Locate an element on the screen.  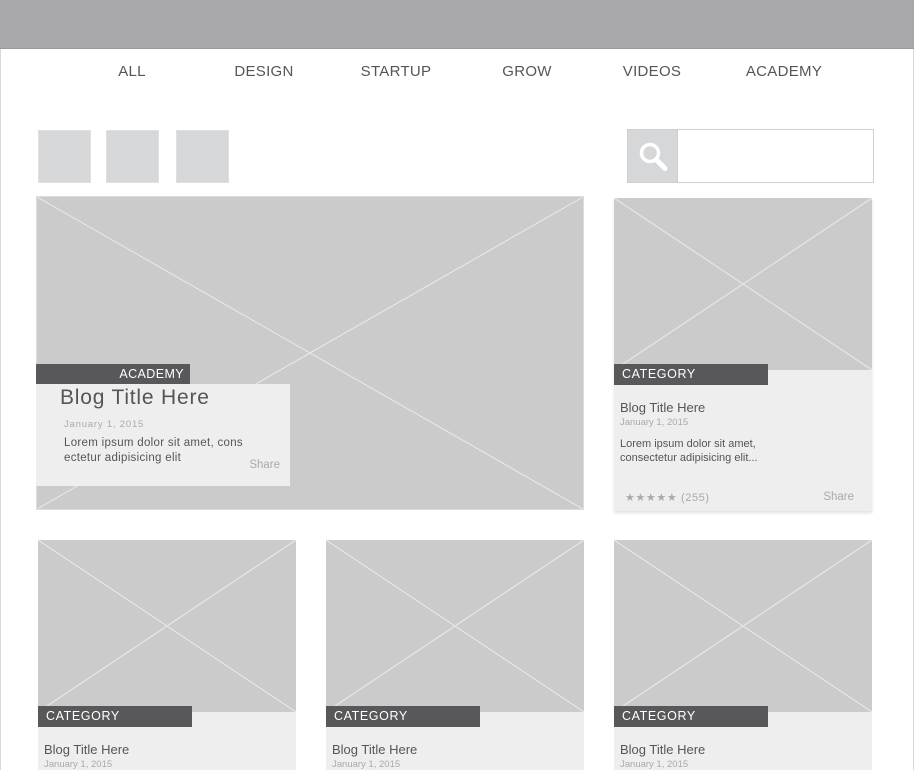
hero-date: January 1, 2015 is located at coordinates (104, 424).